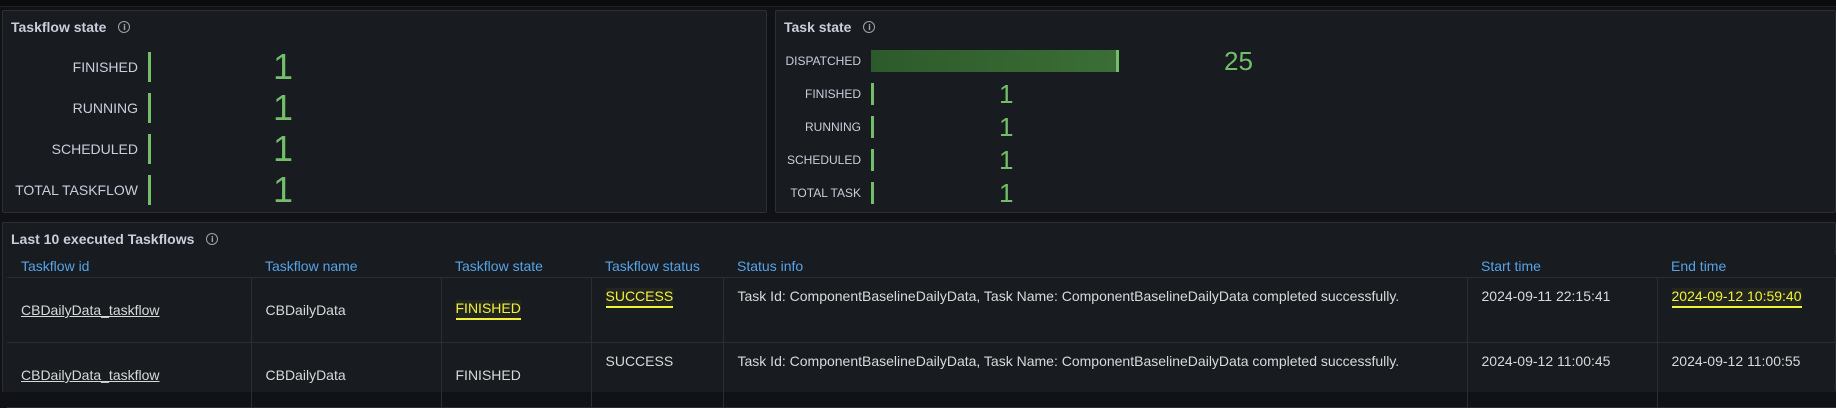  I want to click on state-row-total-task: TOTAL TASK 1, so click(894, 193).